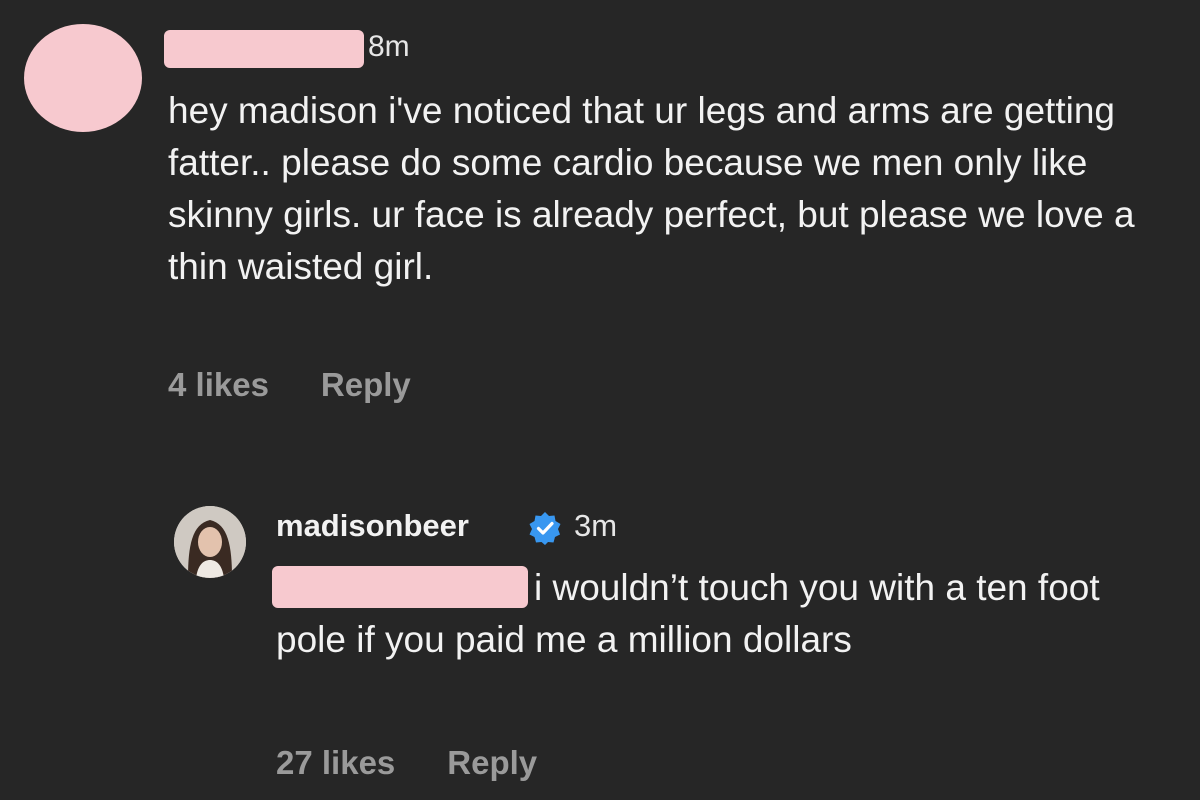 This screenshot has height=800, width=1200. I want to click on comment-2-reply-button: Reply, so click(492, 762).